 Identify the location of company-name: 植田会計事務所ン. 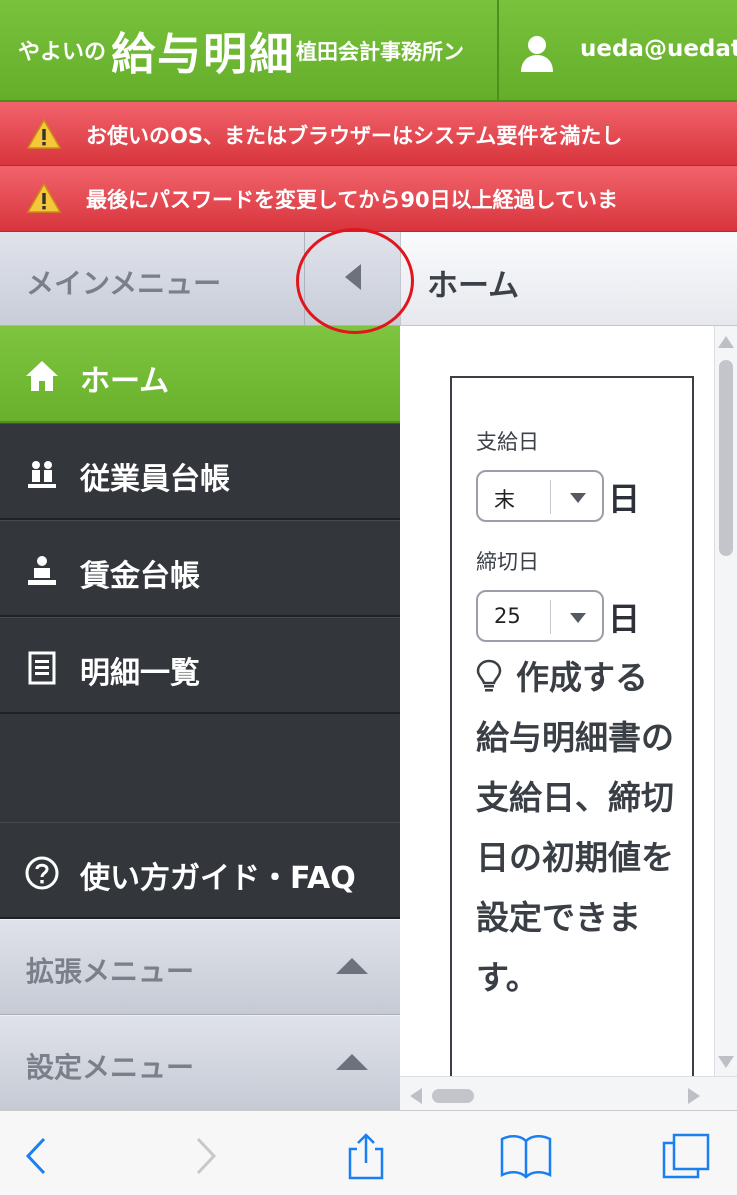
(380, 51).